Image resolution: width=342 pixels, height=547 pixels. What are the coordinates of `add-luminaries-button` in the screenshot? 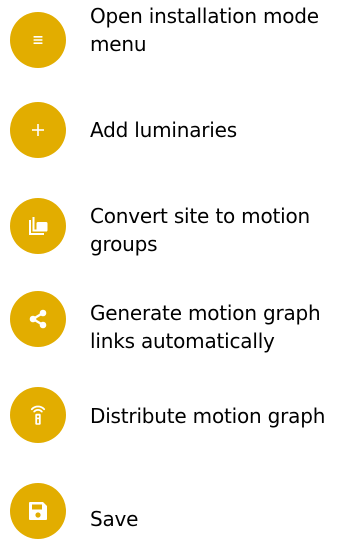 It's located at (38, 130).